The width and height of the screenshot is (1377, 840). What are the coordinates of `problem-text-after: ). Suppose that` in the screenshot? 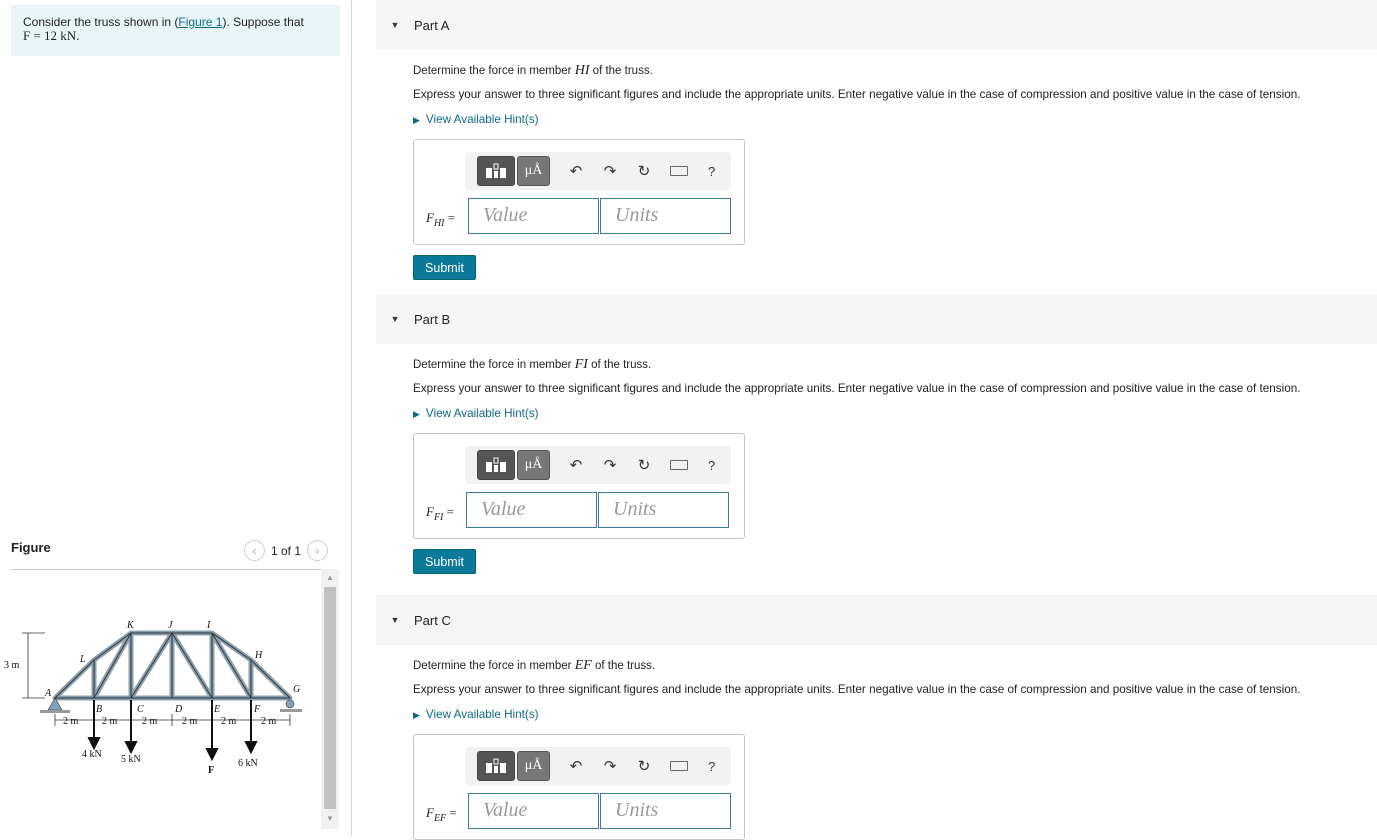 It's located at (263, 22).